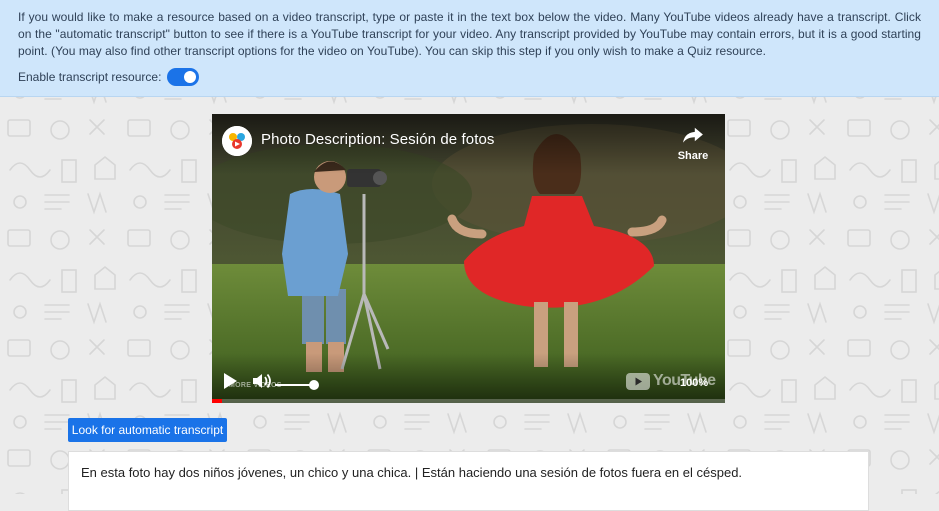  I want to click on look-for-transcript-button: Look for automatic transcript, so click(147, 430).